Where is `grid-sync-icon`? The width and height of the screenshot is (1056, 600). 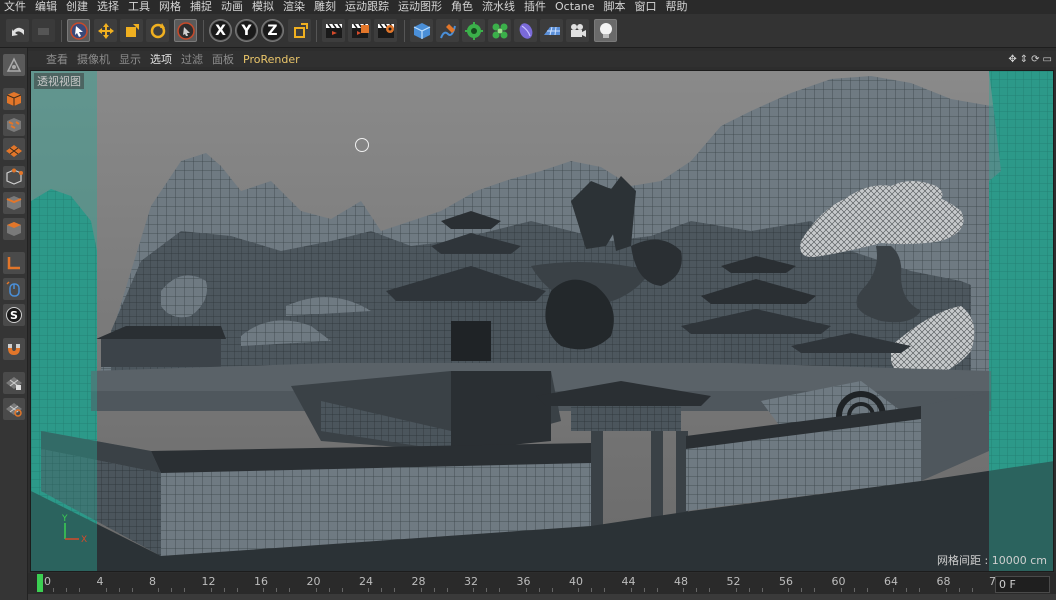
grid-sync-icon is located at coordinates (14, 410).